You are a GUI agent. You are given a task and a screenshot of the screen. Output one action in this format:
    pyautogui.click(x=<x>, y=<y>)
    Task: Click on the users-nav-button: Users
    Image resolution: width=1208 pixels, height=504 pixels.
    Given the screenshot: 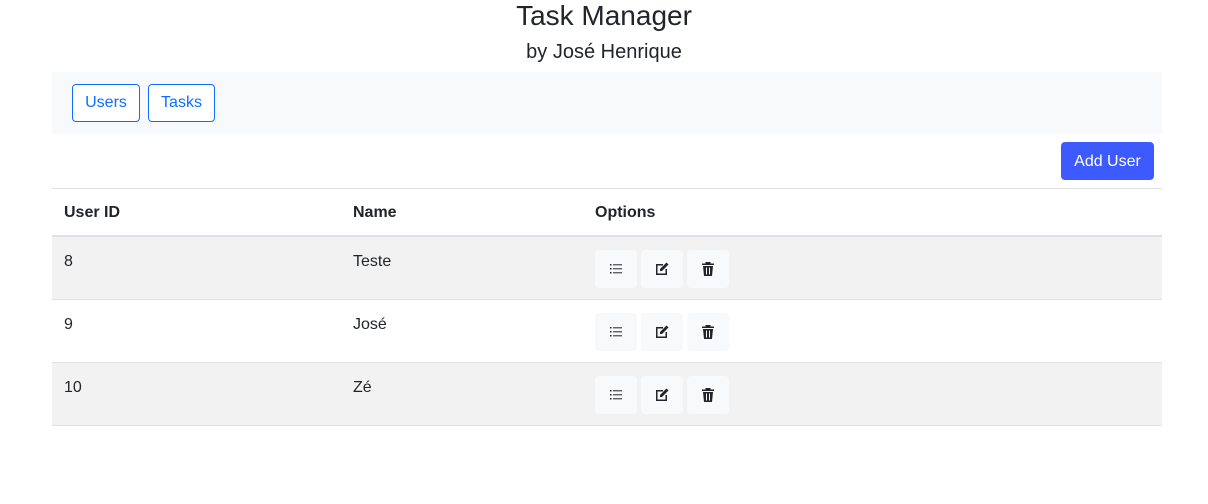 What is the action you would take?
    pyautogui.click(x=106, y=103)
    